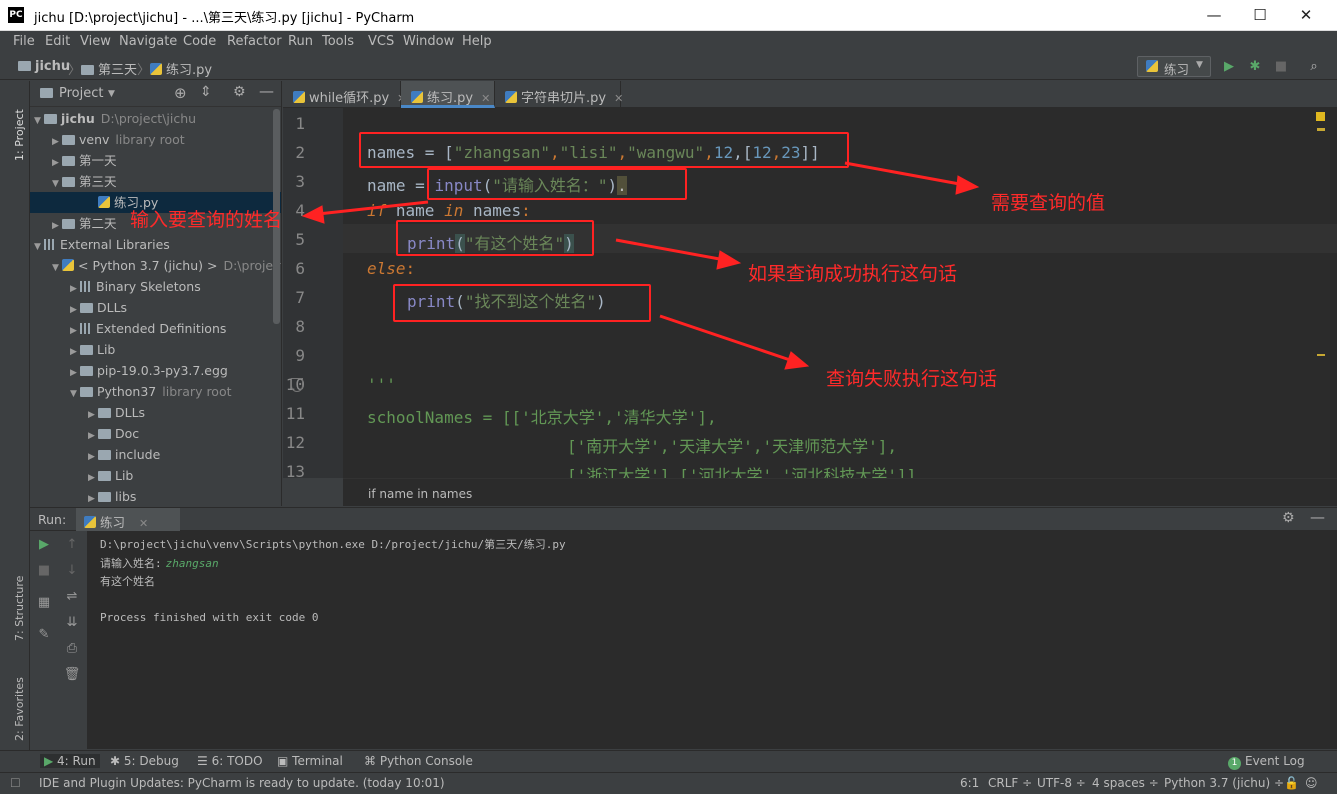 The height and width of the screenshot is (801, 1337). What do you see at coordinates (1234, 763) in the screenshot?
I see `event-log-badge: 1` at bounding box center [1234, 763].